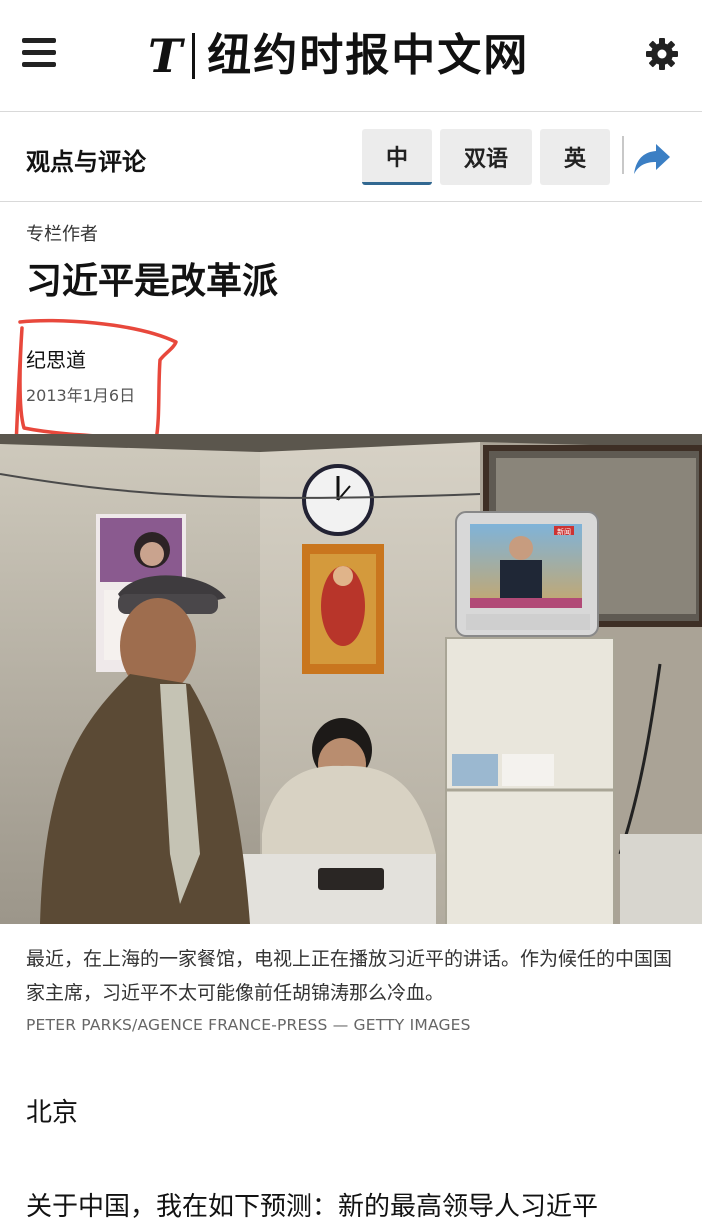 The image size is (702, 1223). What do you see at coordinates (575, 157) in the screenshot?
I see `lang-tab-english: 英` at bounding box center [575, 157].